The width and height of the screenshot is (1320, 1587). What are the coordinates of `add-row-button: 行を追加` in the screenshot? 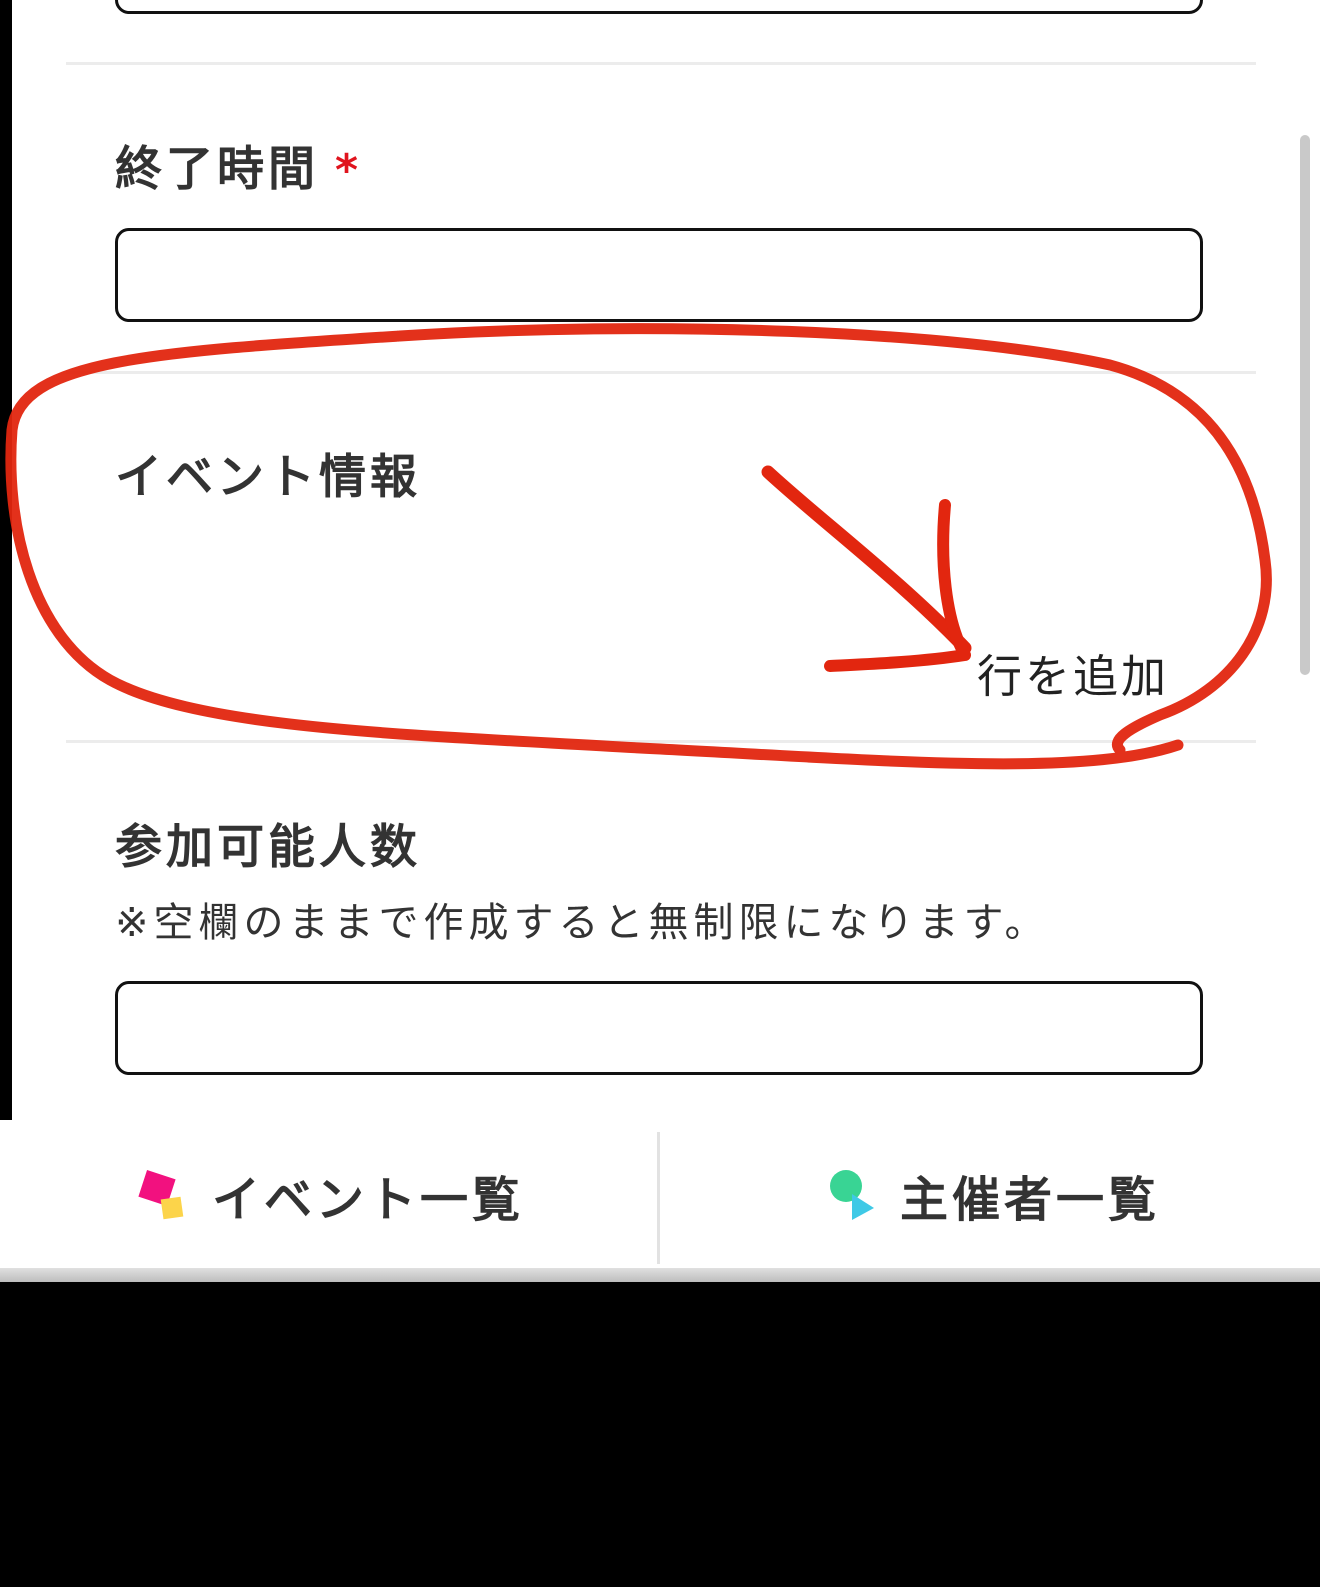 It's located at (1073, 672).